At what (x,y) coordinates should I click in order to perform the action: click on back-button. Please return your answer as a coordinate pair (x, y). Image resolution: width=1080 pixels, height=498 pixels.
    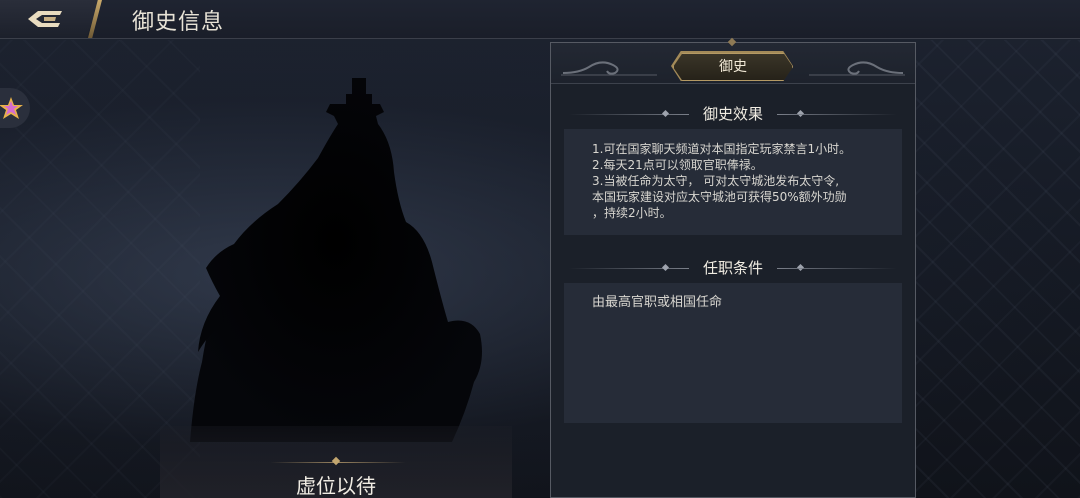
    Looking at the image, I should click on (50, 19).